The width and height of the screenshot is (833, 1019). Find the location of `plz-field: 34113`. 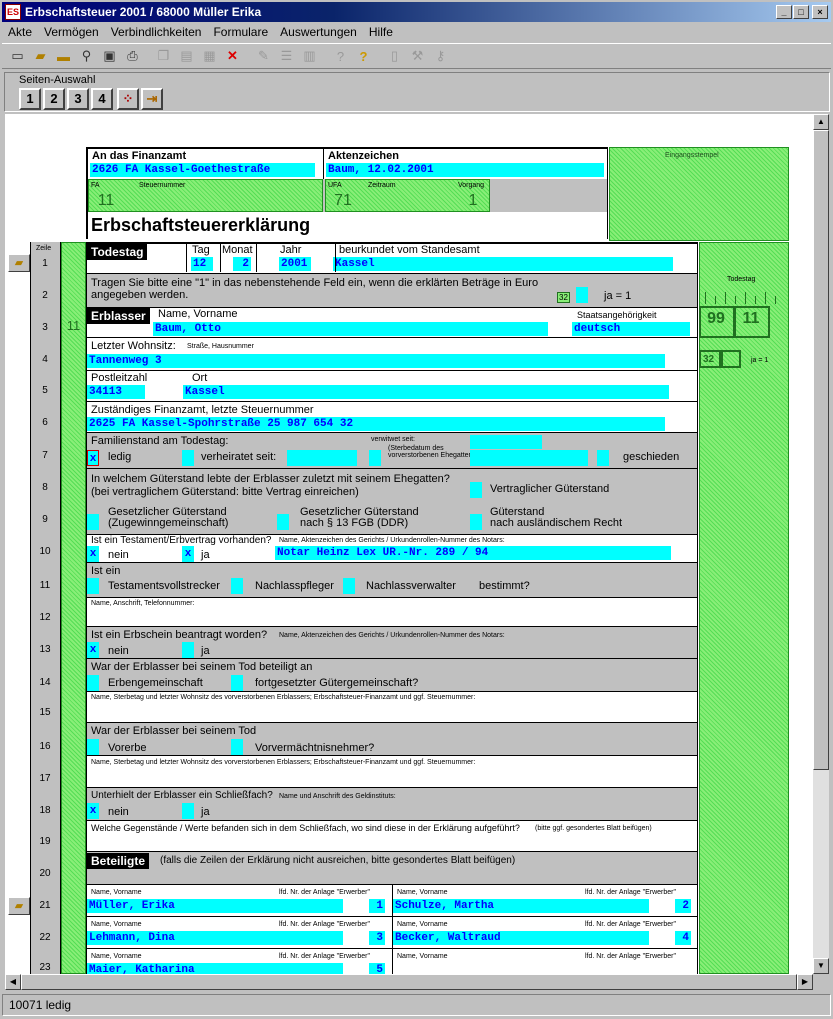

plz-field: 34113 is located at coordinates (116, 392).